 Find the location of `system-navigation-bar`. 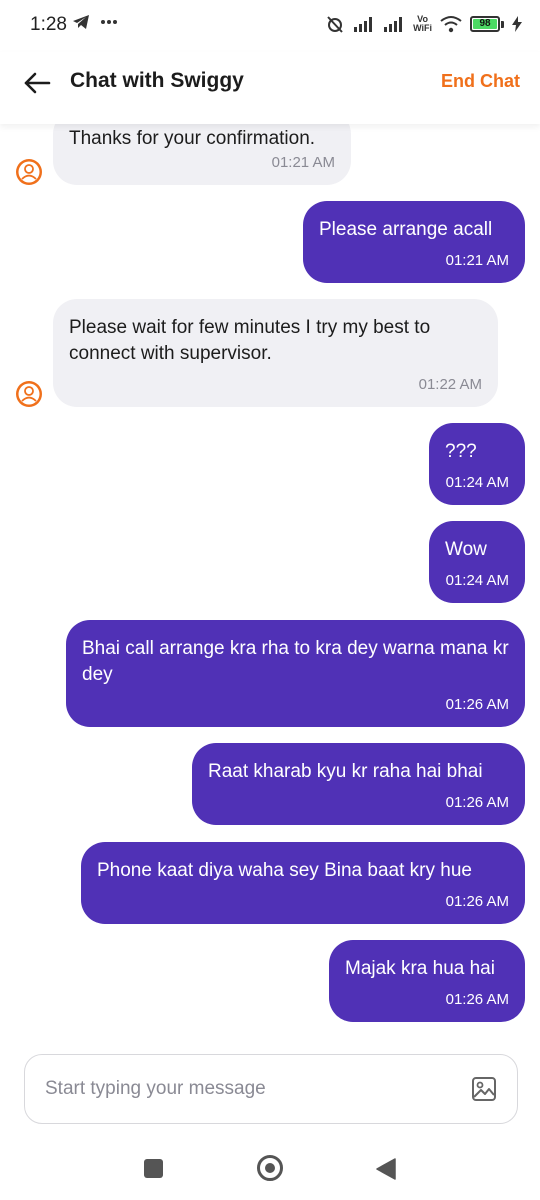

system-navigation-bar is located at coordinates (270, 1170).